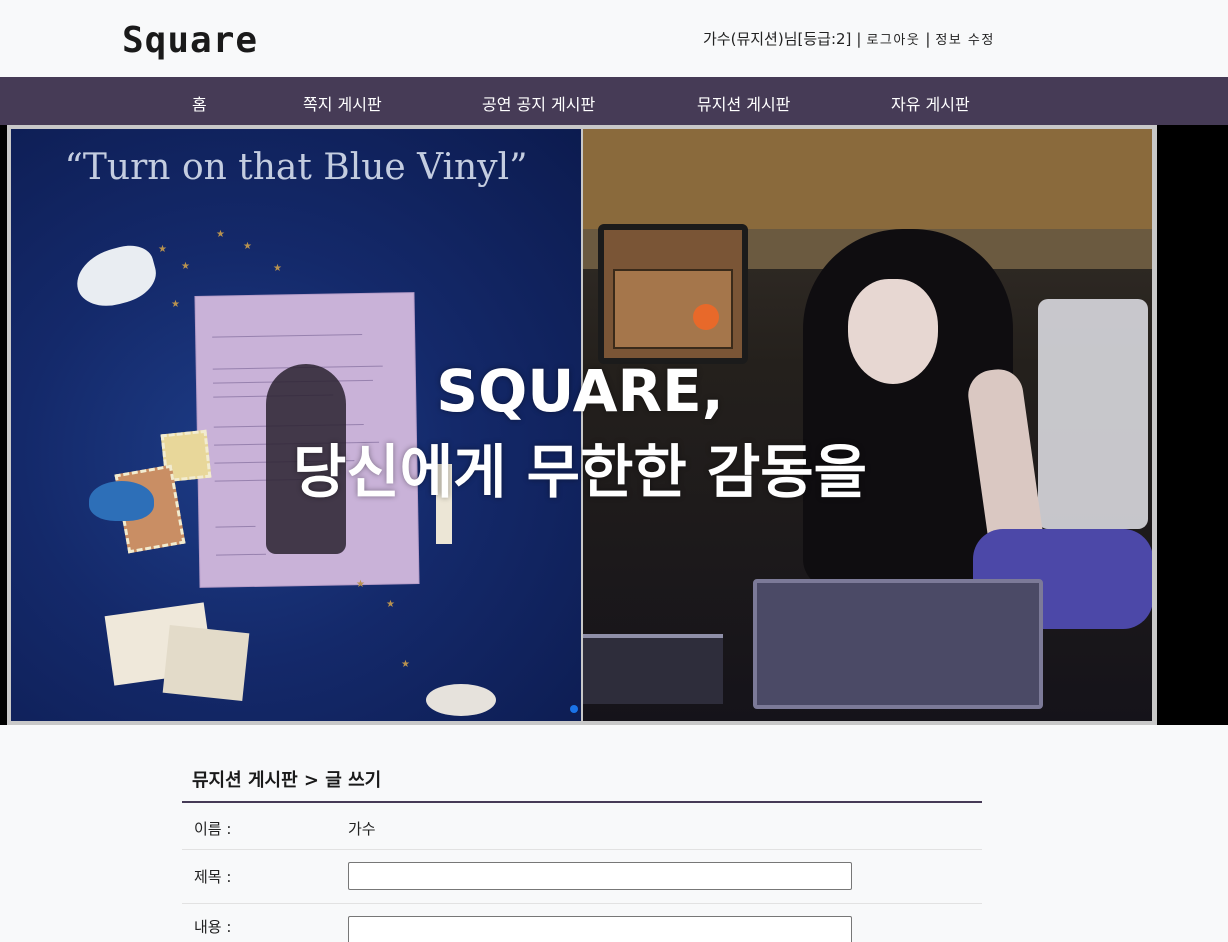 This screenshot has height=942, width=1228. Describe the element at coordinates (213, 877) in the screenshot. I see `subject-label: 제목 :` at that location.